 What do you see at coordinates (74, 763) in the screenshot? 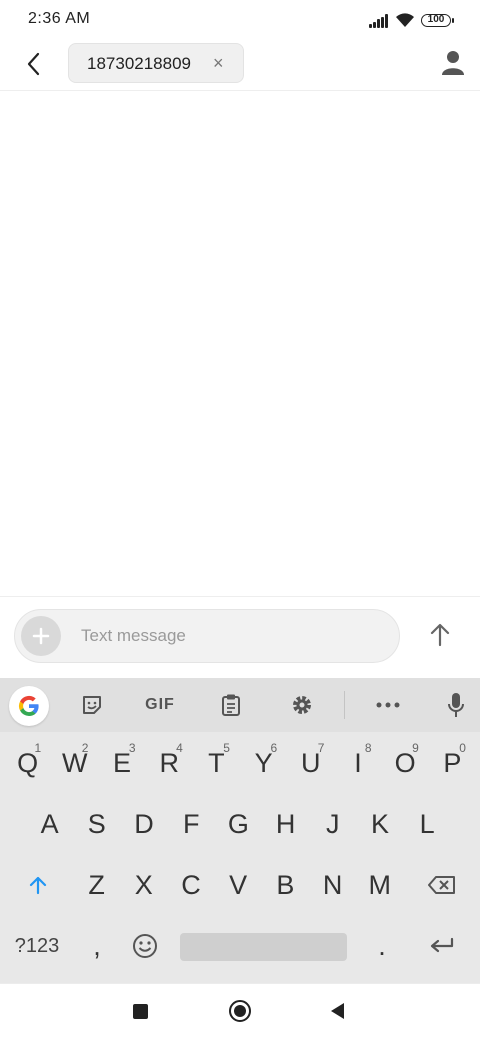
I see `key-w: W2` at bounding box center [74, 763].